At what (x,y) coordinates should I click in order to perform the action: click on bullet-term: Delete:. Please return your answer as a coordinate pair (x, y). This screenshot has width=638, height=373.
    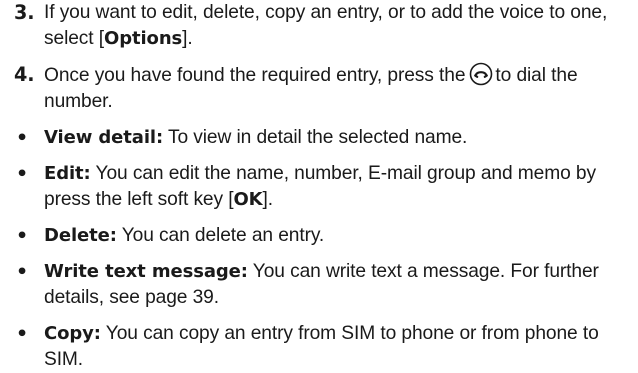
    Looking at the image, I should click on (80, 235).